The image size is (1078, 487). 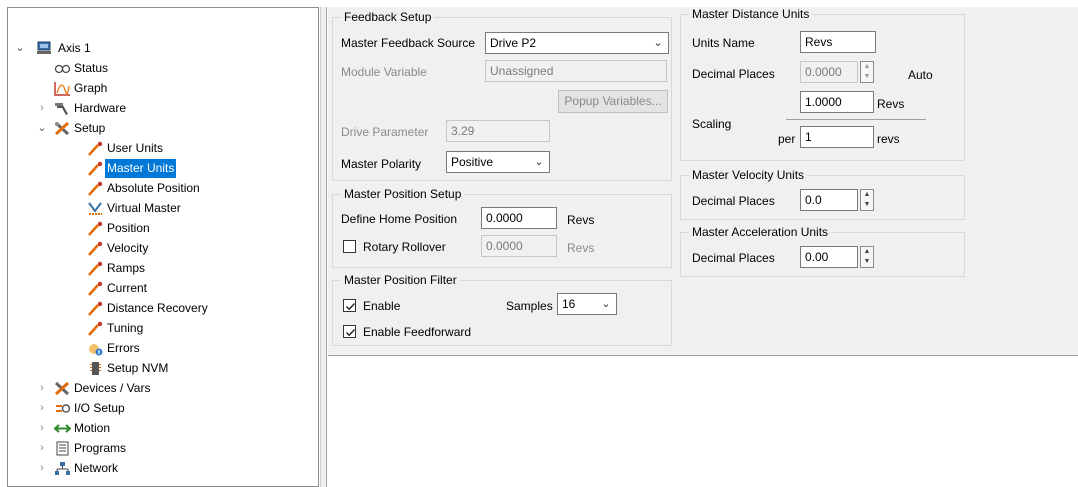 What do you see at coordinates (581, 248) in the screenshot?
I see `rotary-rollover-unit: Revs` at bounding box center [581, 248].